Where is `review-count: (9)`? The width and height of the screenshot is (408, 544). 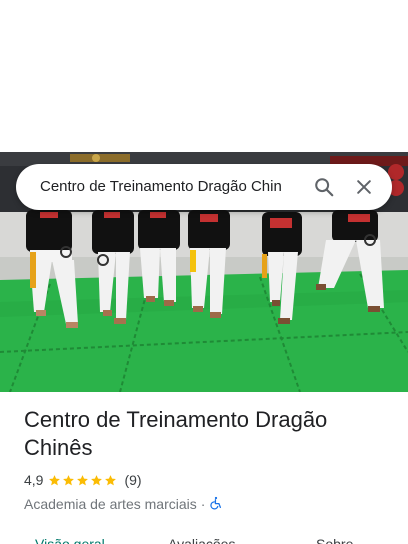
review-count: (9) is located at coordinates (132, 480).